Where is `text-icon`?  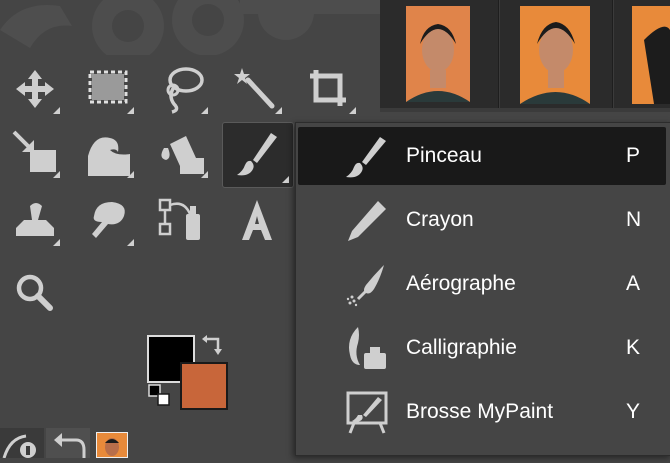
text-icon is located at coordinates (257, 220).